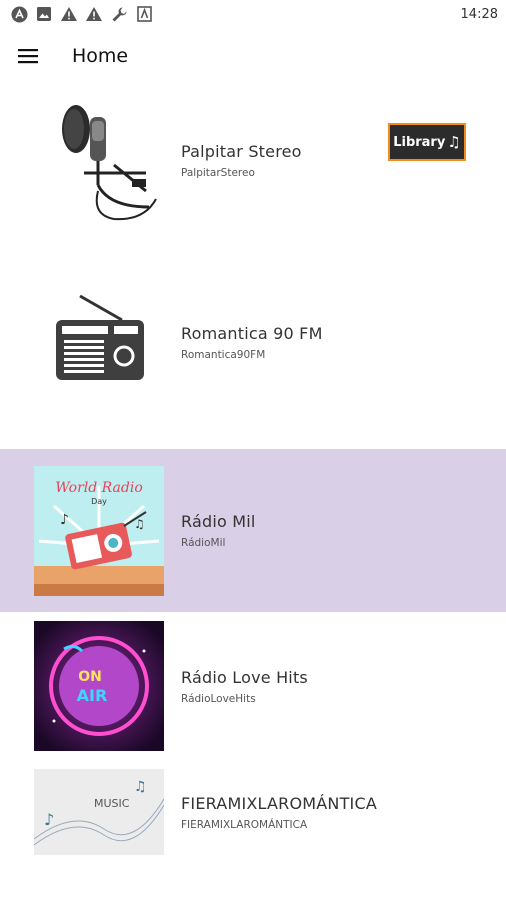  Describe the element at coordinates (241, 151) in the screenshot. I see `station-title: Palpitar Stereo` at that location.